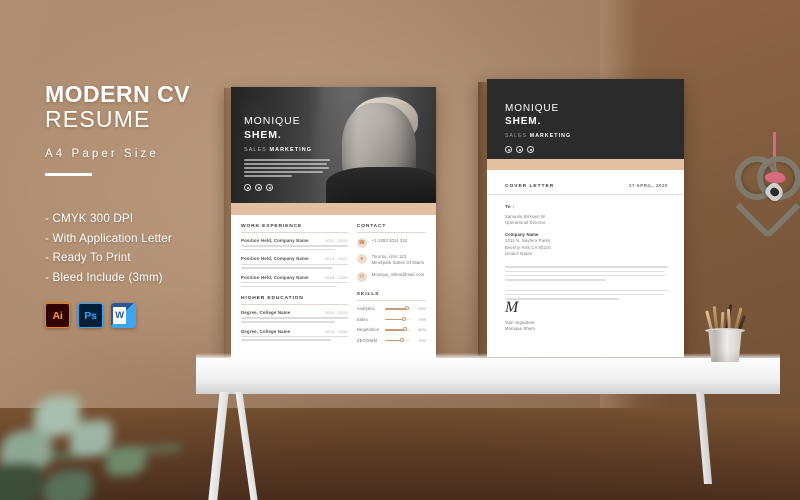 This screenshot has width=800, height=500. I want to click on skill-row: Sales 75%, so click(391, 319).